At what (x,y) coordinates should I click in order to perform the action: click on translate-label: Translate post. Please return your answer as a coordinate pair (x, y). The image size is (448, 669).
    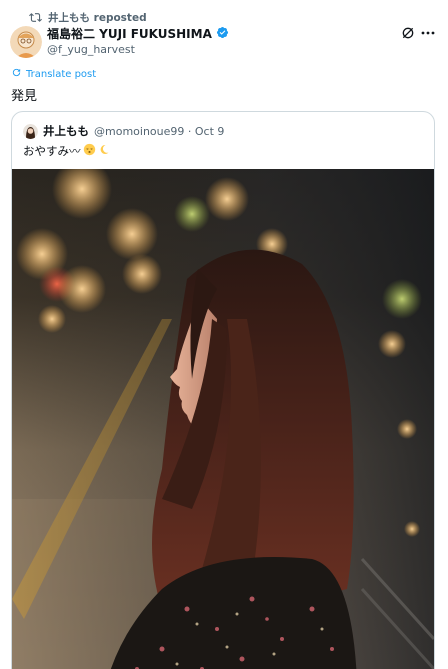
    Looking at the image, I should click on (61, 74).